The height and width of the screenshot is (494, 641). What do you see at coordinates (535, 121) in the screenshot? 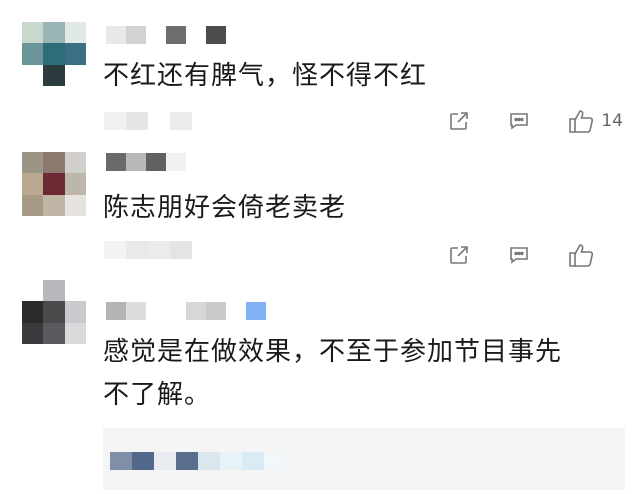
I see `comment-actions: 14` at bounding box center [535, 121].